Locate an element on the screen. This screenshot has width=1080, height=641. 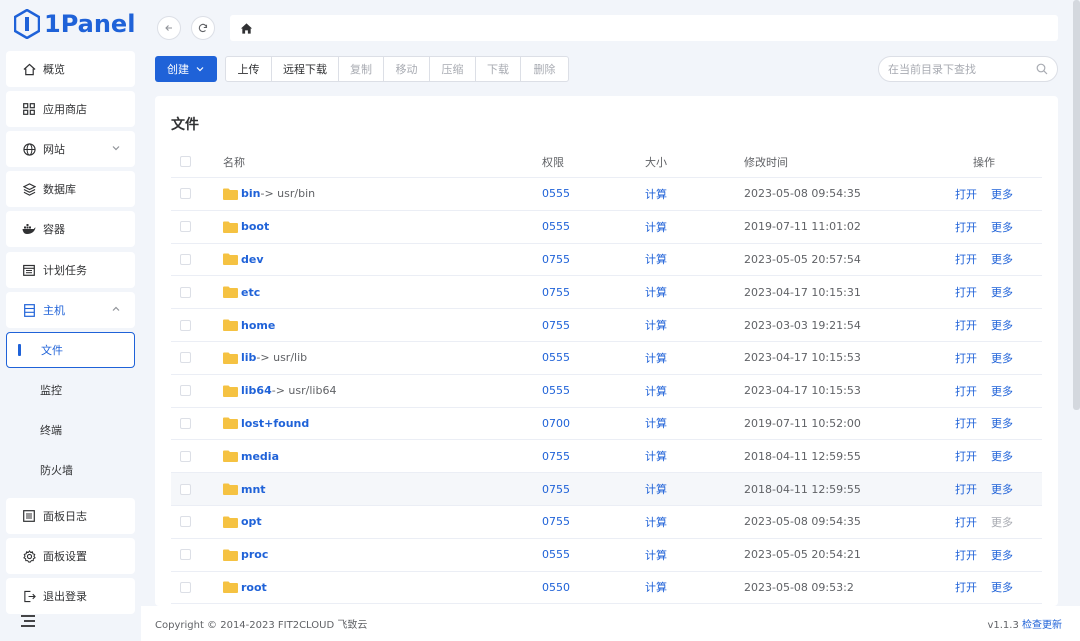
sidebar-item-firewall: 防火墙 is located at coordinates (70, 470).